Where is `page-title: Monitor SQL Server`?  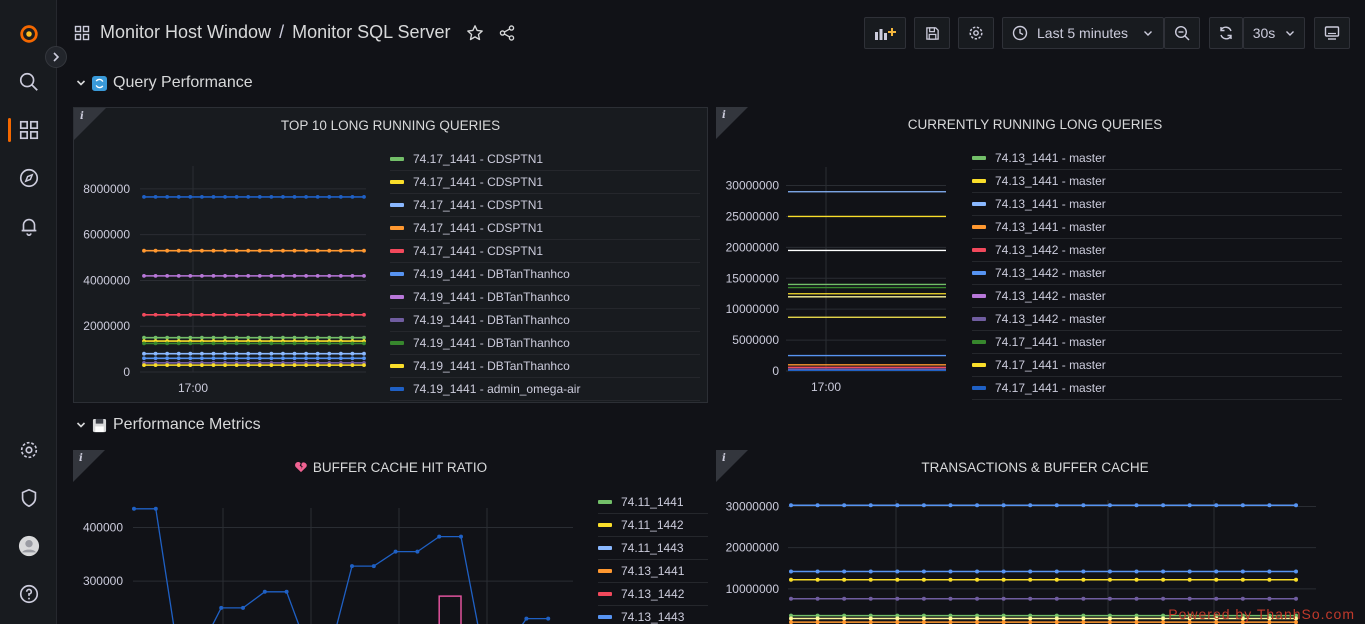 page-title: Monitor SQL Server is located at coordinates (371, 32).